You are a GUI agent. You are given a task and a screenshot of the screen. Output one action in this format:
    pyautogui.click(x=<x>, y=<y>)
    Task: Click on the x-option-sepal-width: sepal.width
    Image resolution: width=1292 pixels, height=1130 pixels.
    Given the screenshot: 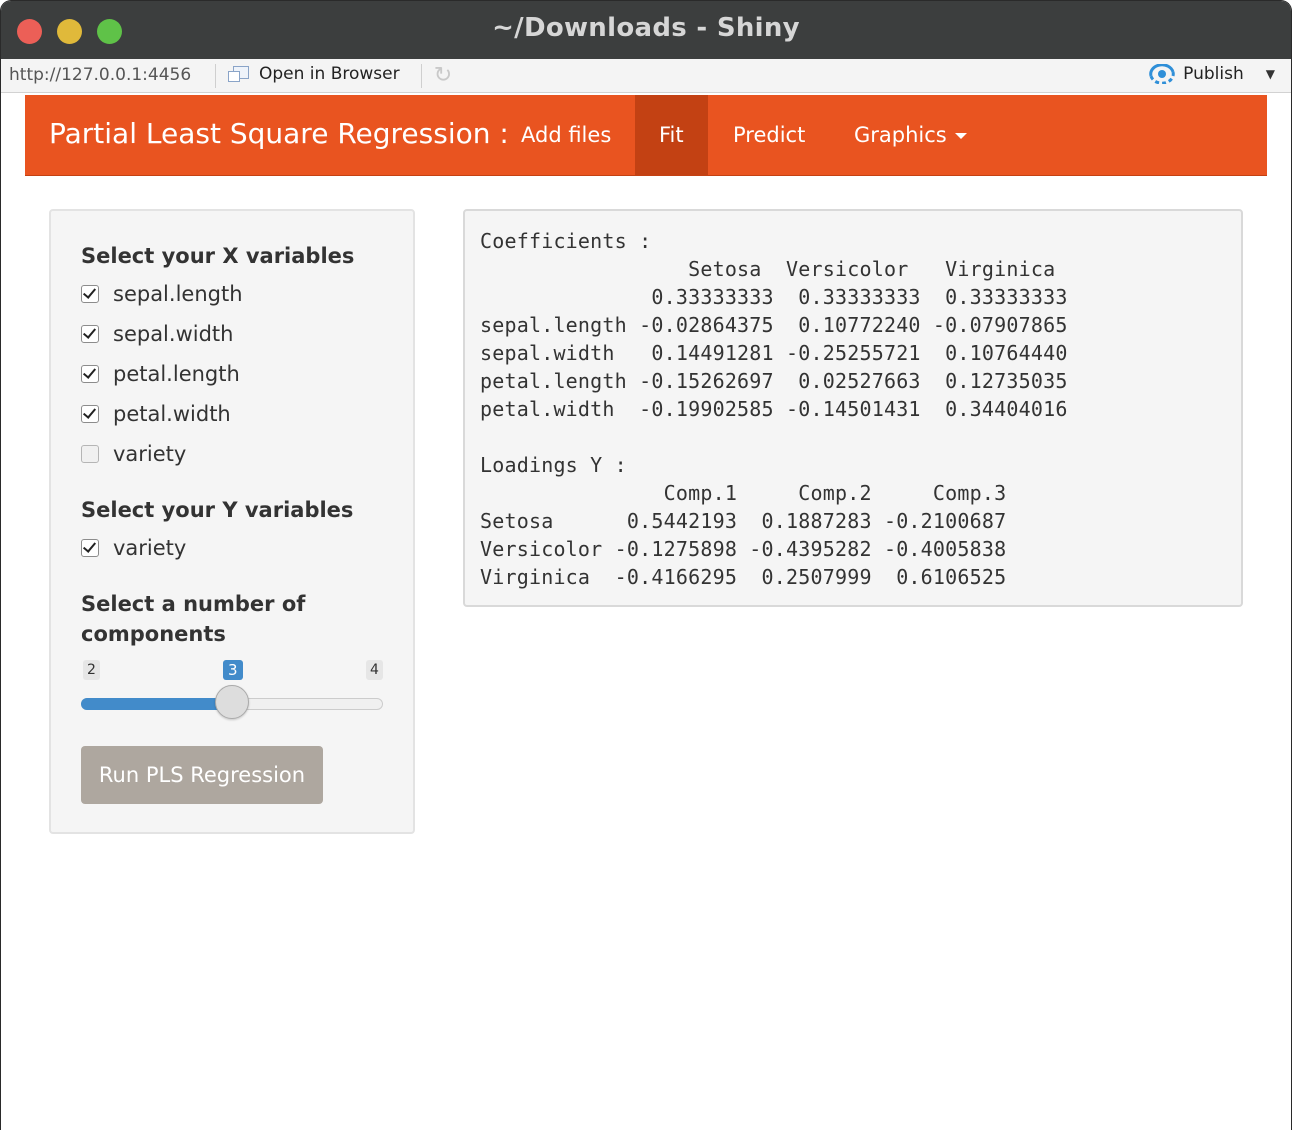 What is the action you would take?
    pyautogui.click(x=157, y=334)
    